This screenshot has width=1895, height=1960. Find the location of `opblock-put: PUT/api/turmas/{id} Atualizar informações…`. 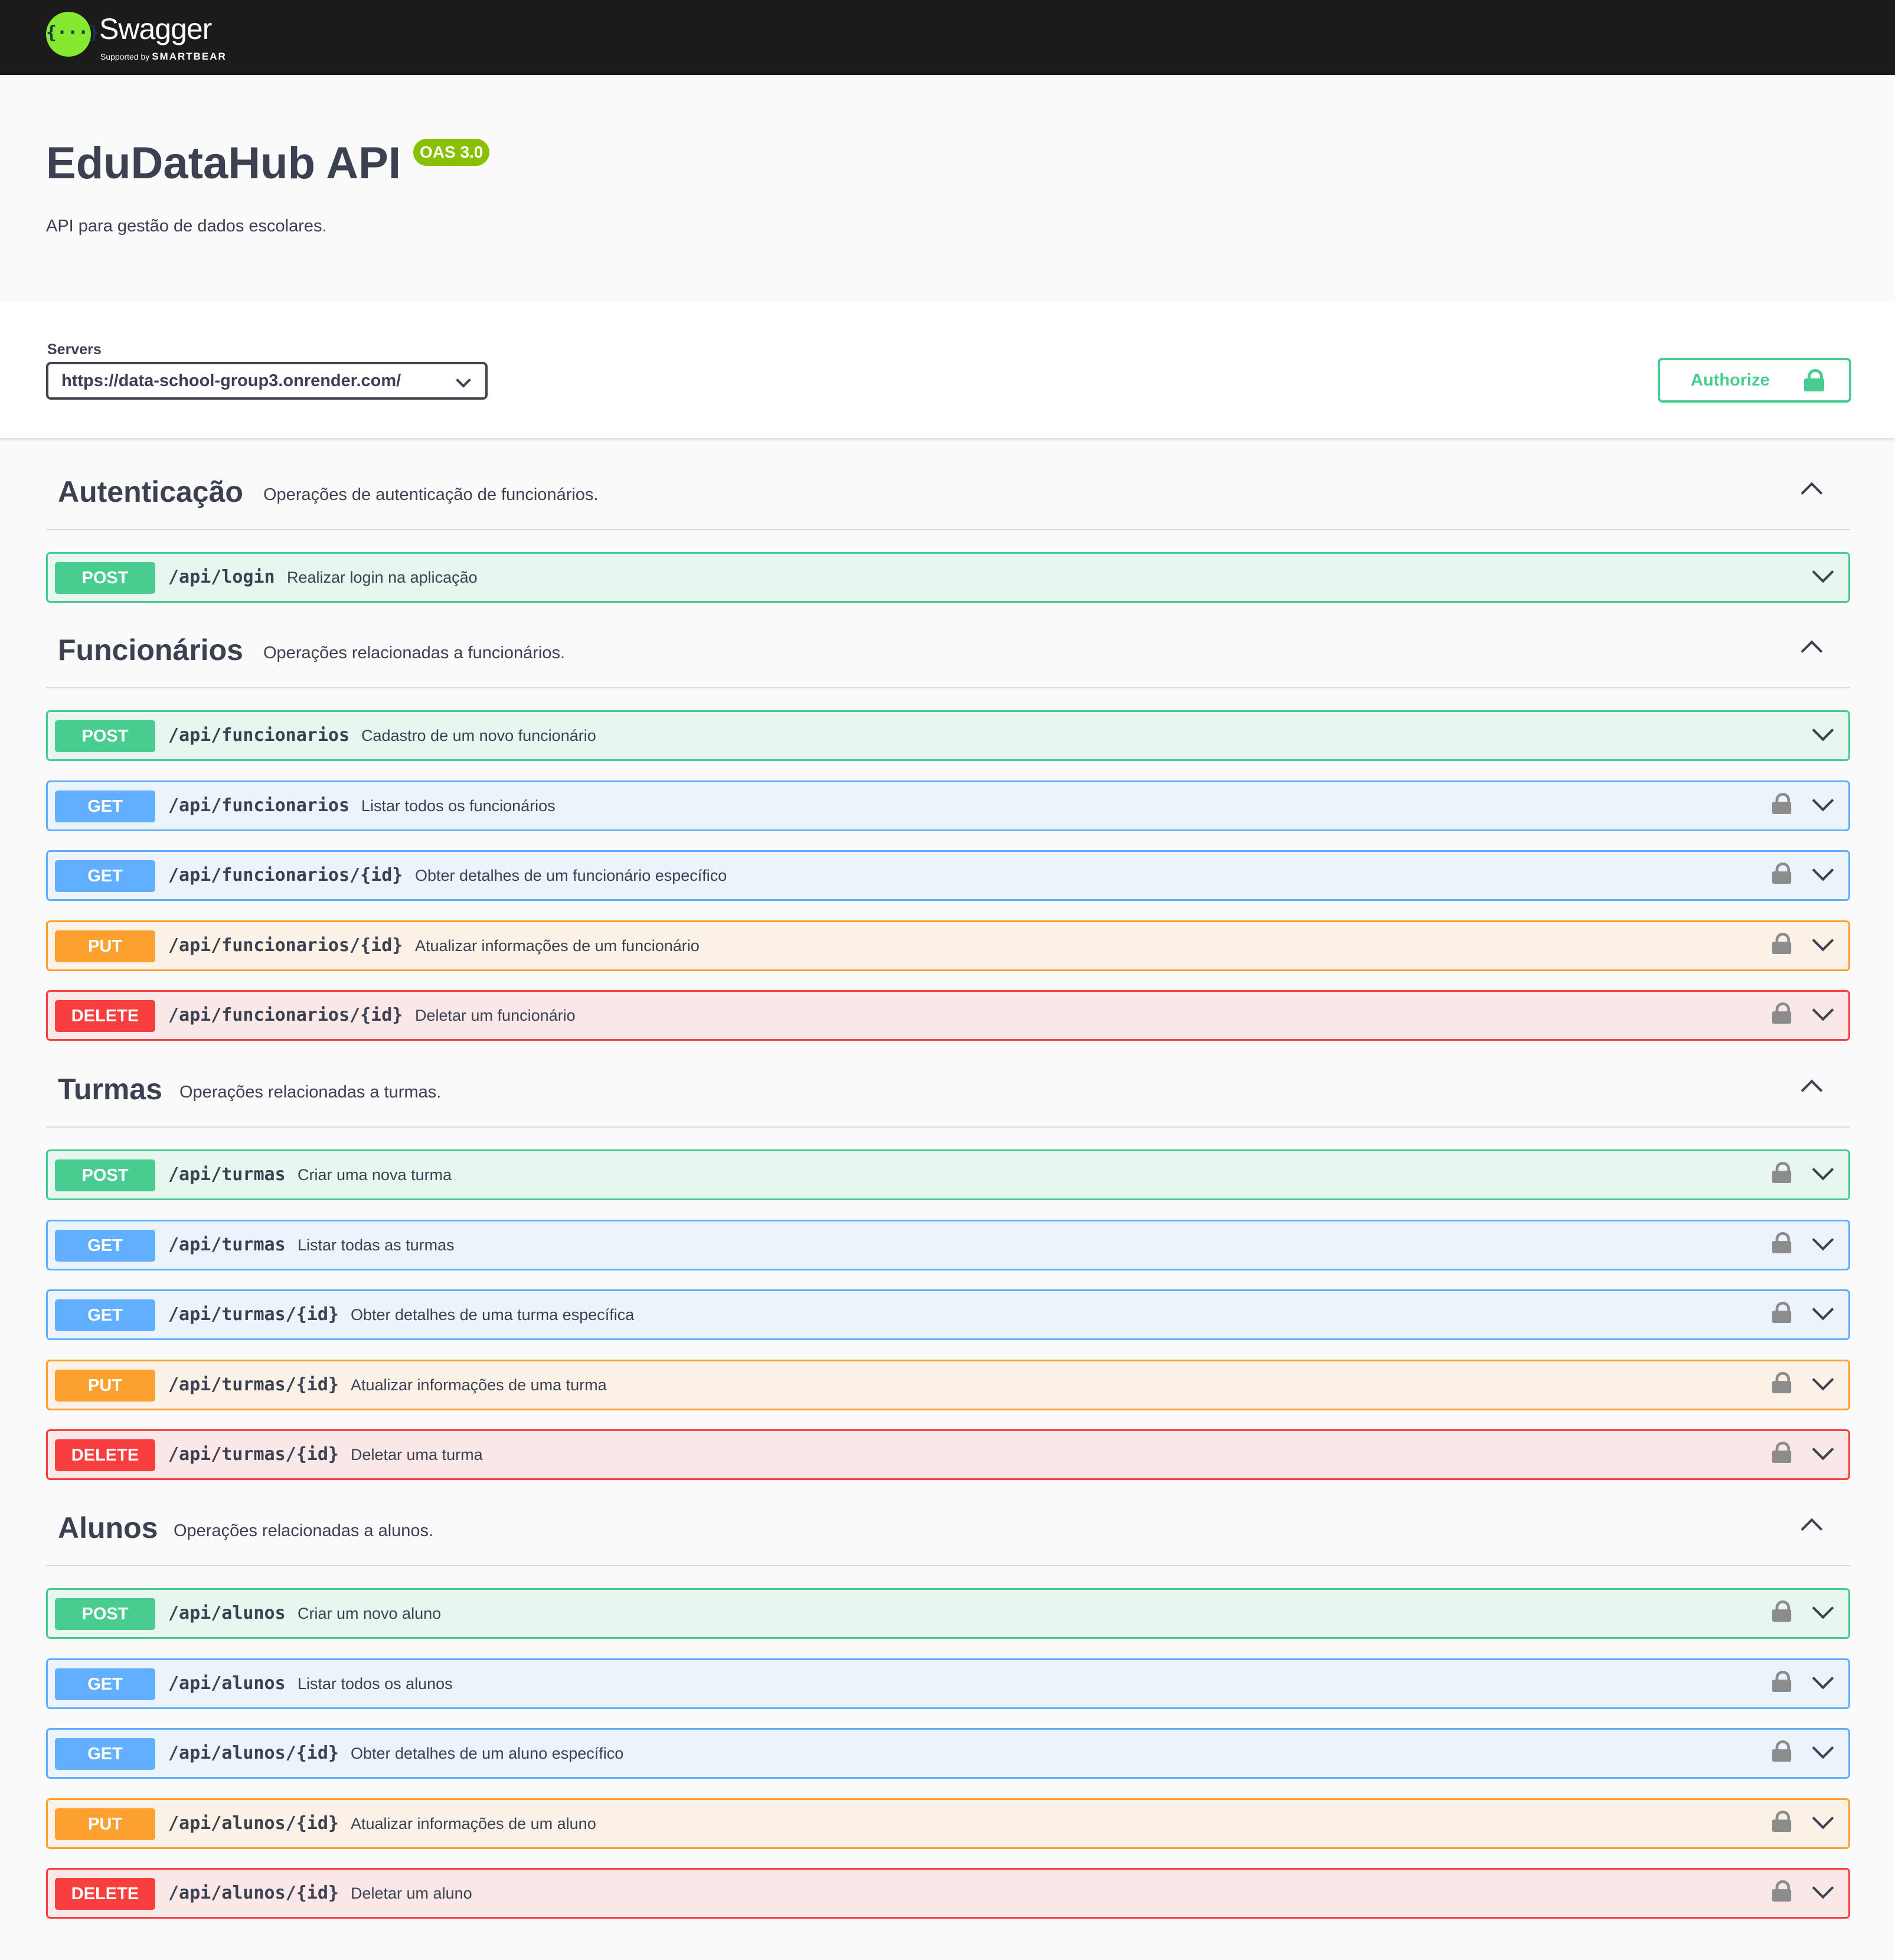

opblock-put: PUT/api/turmas/{id} Atualizar informações… is located at coordinates (948, 1385).